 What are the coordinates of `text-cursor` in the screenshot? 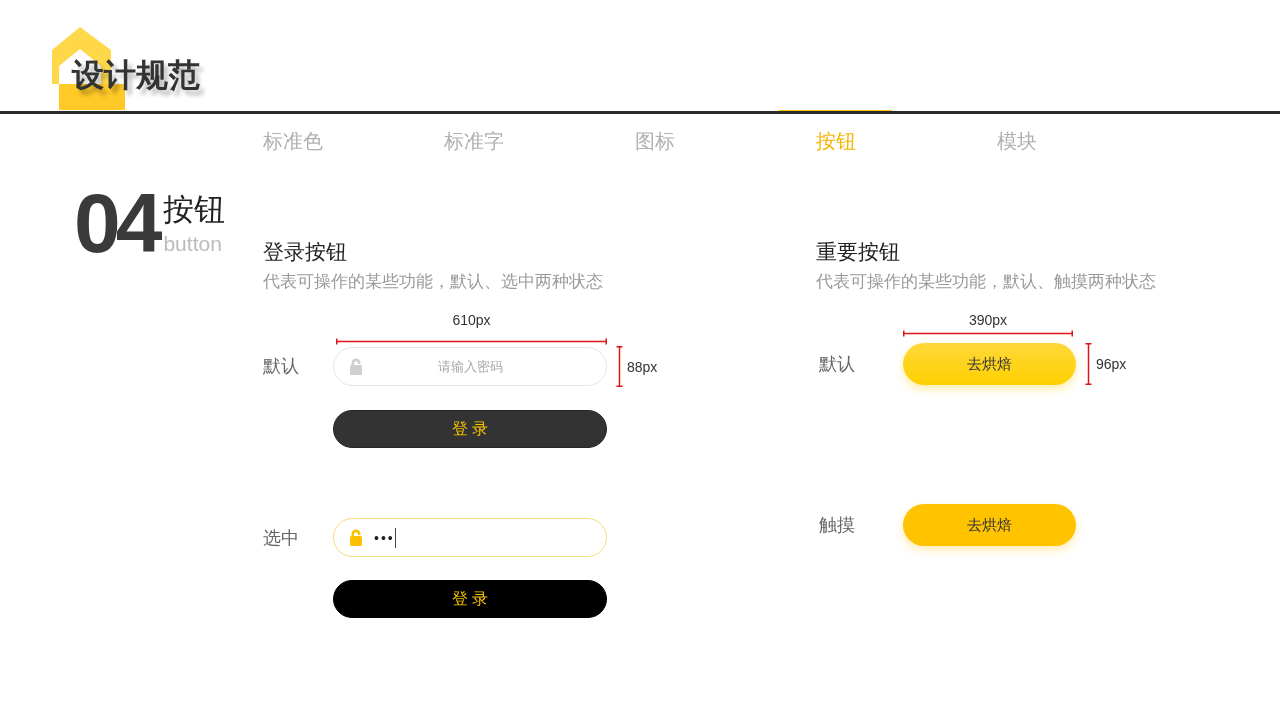 It's located at (395, 537).